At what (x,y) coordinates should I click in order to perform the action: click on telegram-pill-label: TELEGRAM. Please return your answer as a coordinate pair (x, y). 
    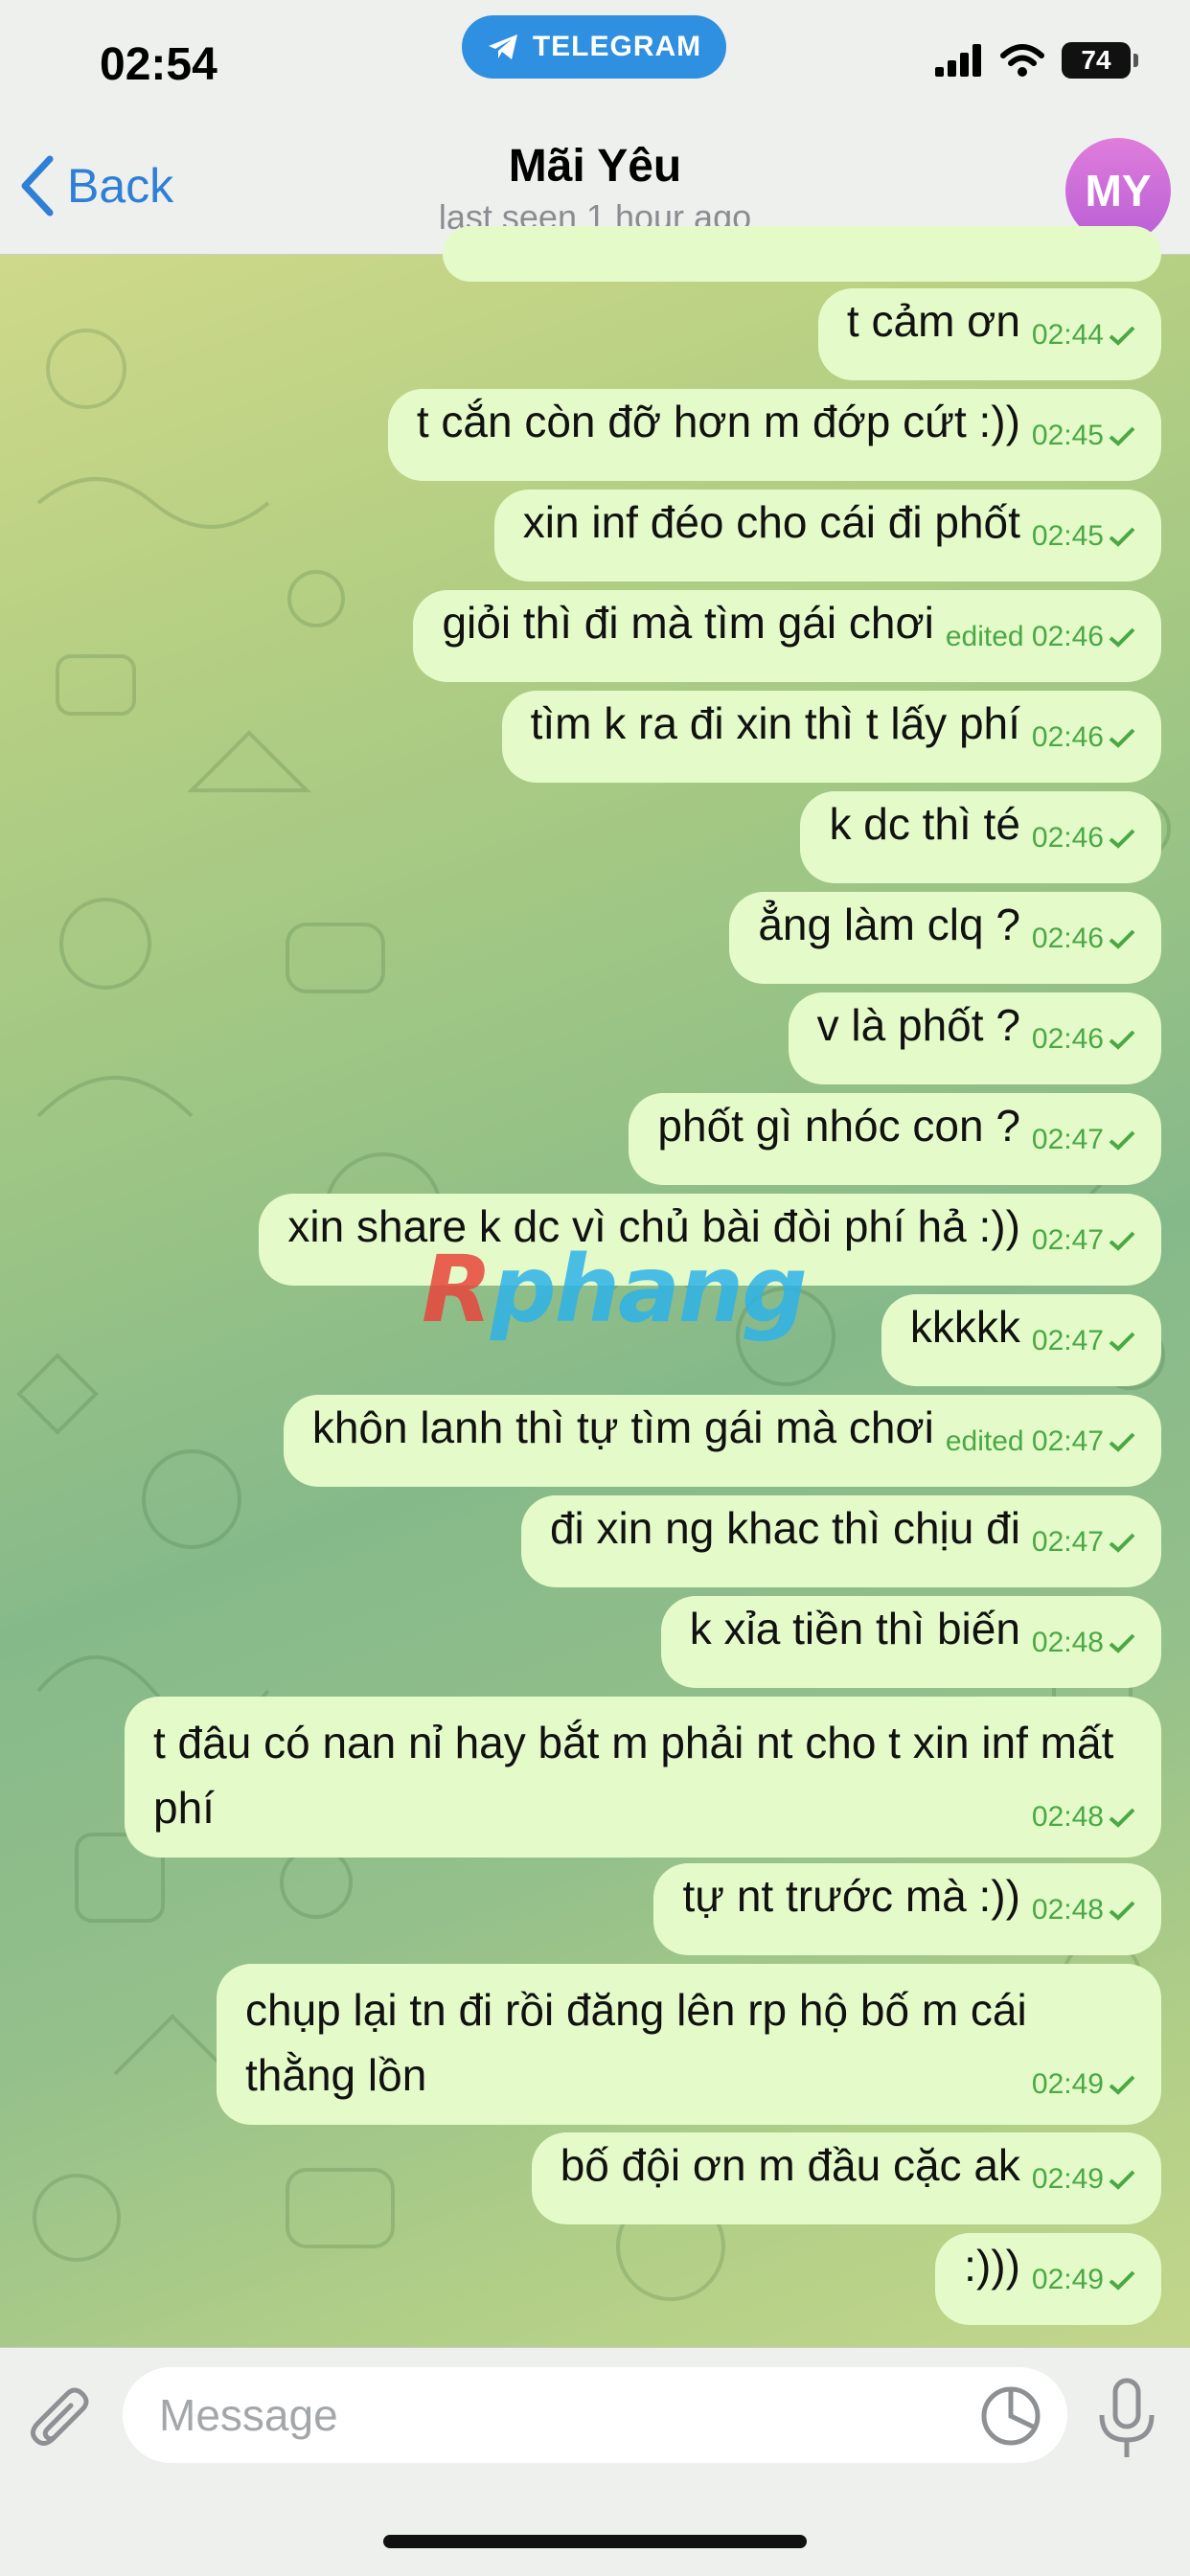
    Looking at the image, I should click on (617, 46).